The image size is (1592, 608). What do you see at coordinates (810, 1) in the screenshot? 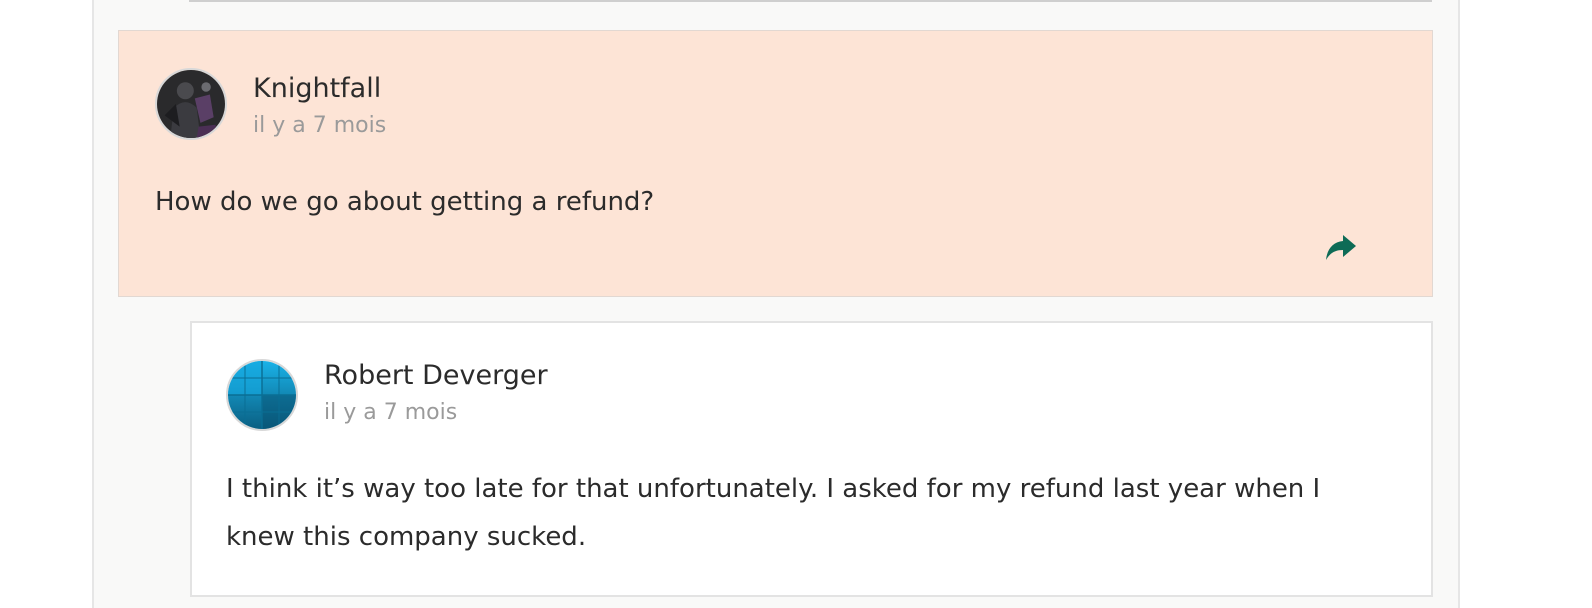
I see `previous-comment-edge` at bounding box center [810, 1].